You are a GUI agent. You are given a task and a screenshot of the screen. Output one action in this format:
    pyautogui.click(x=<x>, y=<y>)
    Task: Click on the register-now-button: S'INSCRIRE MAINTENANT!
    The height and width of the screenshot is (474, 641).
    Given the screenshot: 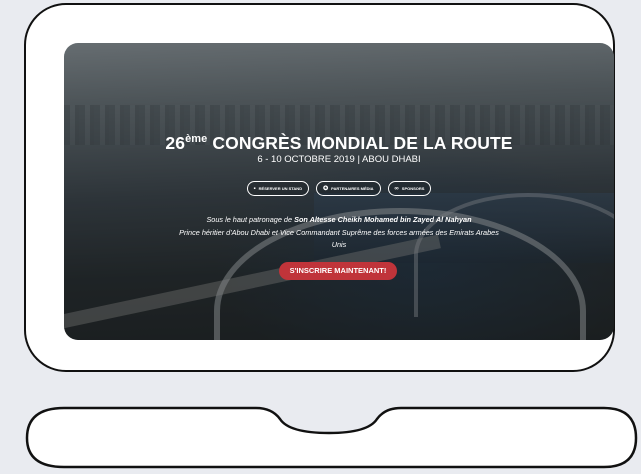 What is the action you would take?
    pyautogui.click(x=338, y=271)
    